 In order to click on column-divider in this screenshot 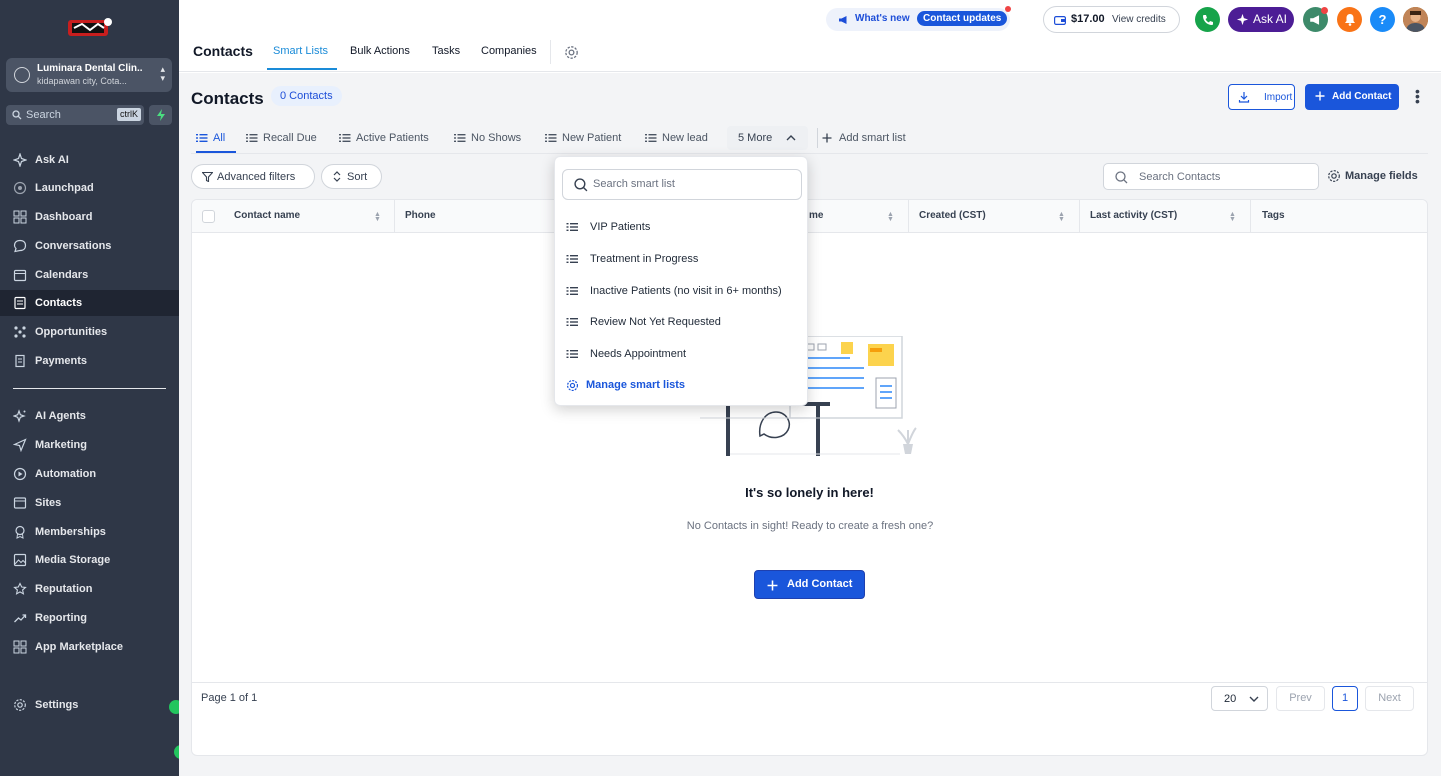, I will do `click(1250, 216)`.